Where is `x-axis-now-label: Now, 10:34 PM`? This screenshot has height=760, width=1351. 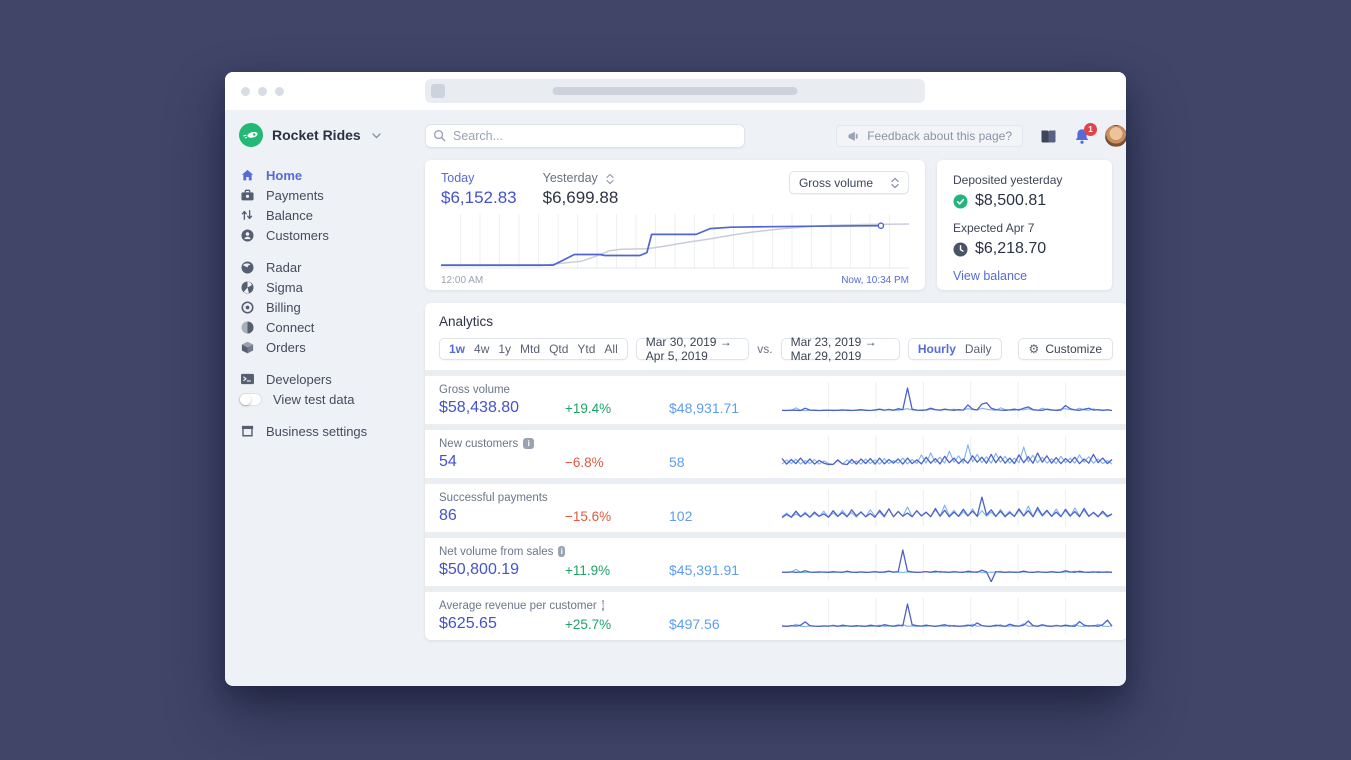
x-axis-now-label: Now, 10:34 PM is located at coordinates (875, 280).